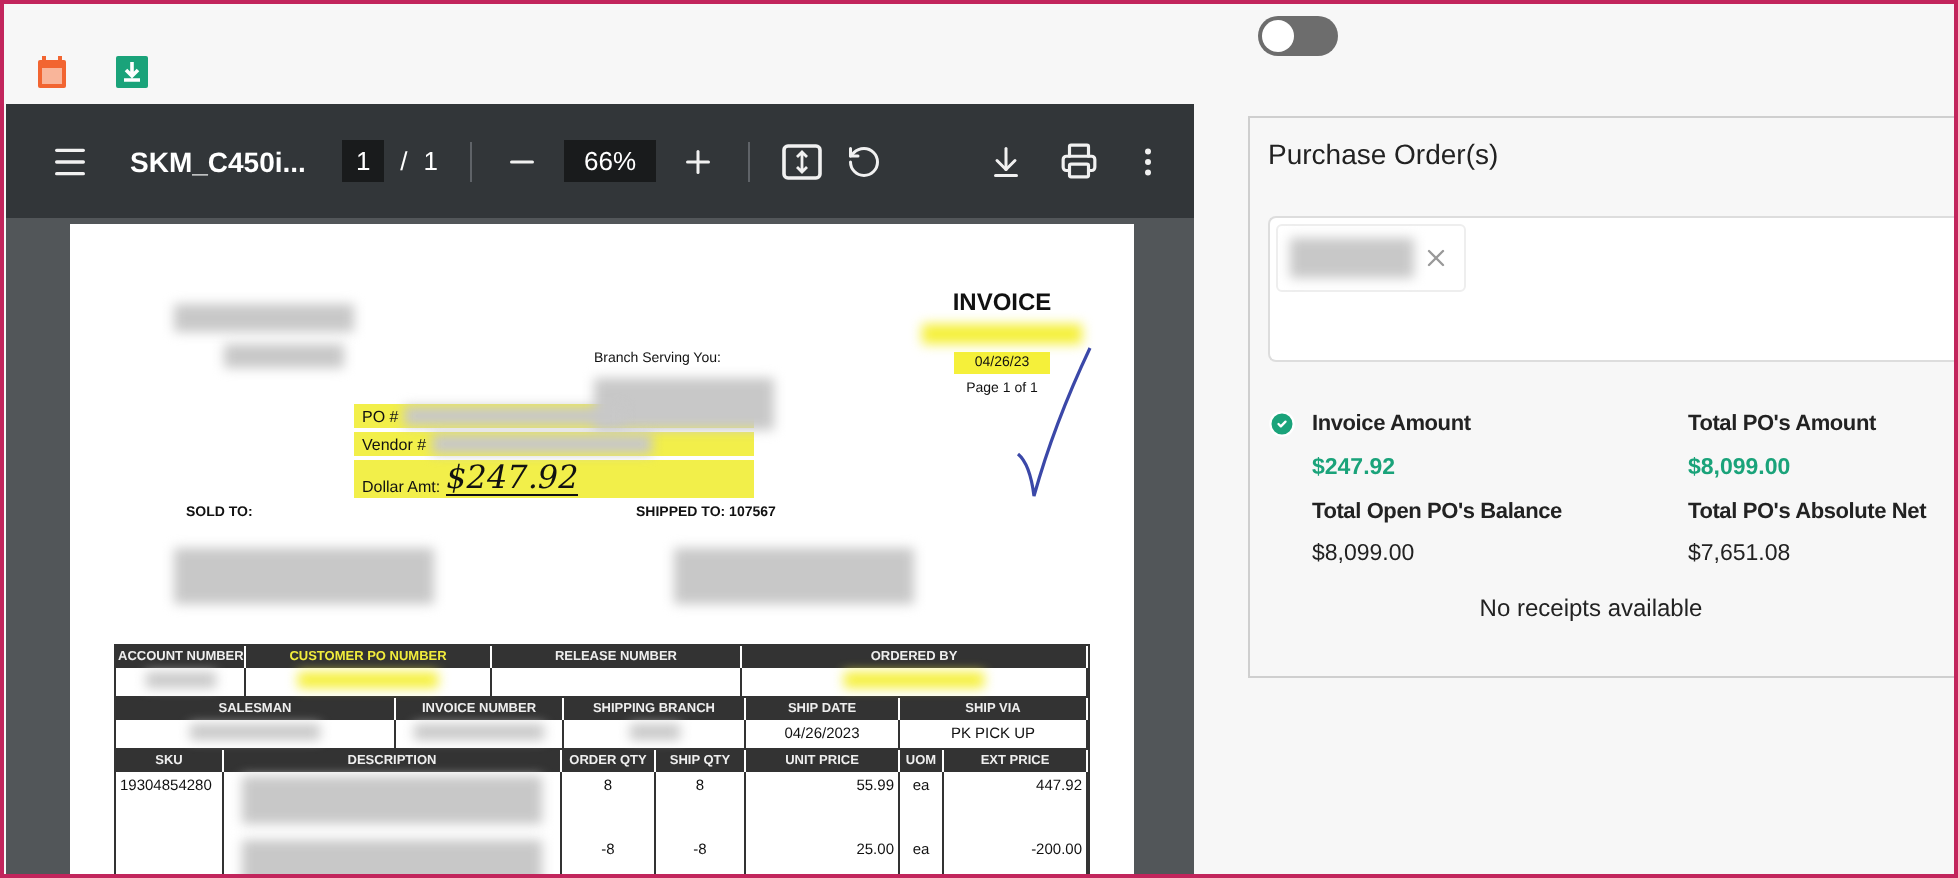  What do you see at coordinates (1436, 258) in the screenshot?
I see `close-icon` at bounding box center [1436, 258].